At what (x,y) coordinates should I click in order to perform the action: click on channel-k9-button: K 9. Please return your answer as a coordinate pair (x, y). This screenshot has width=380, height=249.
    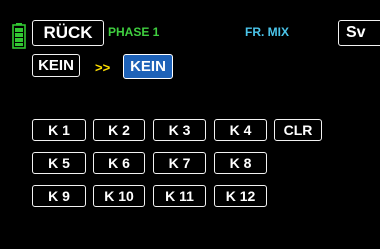
    Looking at the image, I should click on (59, 196).